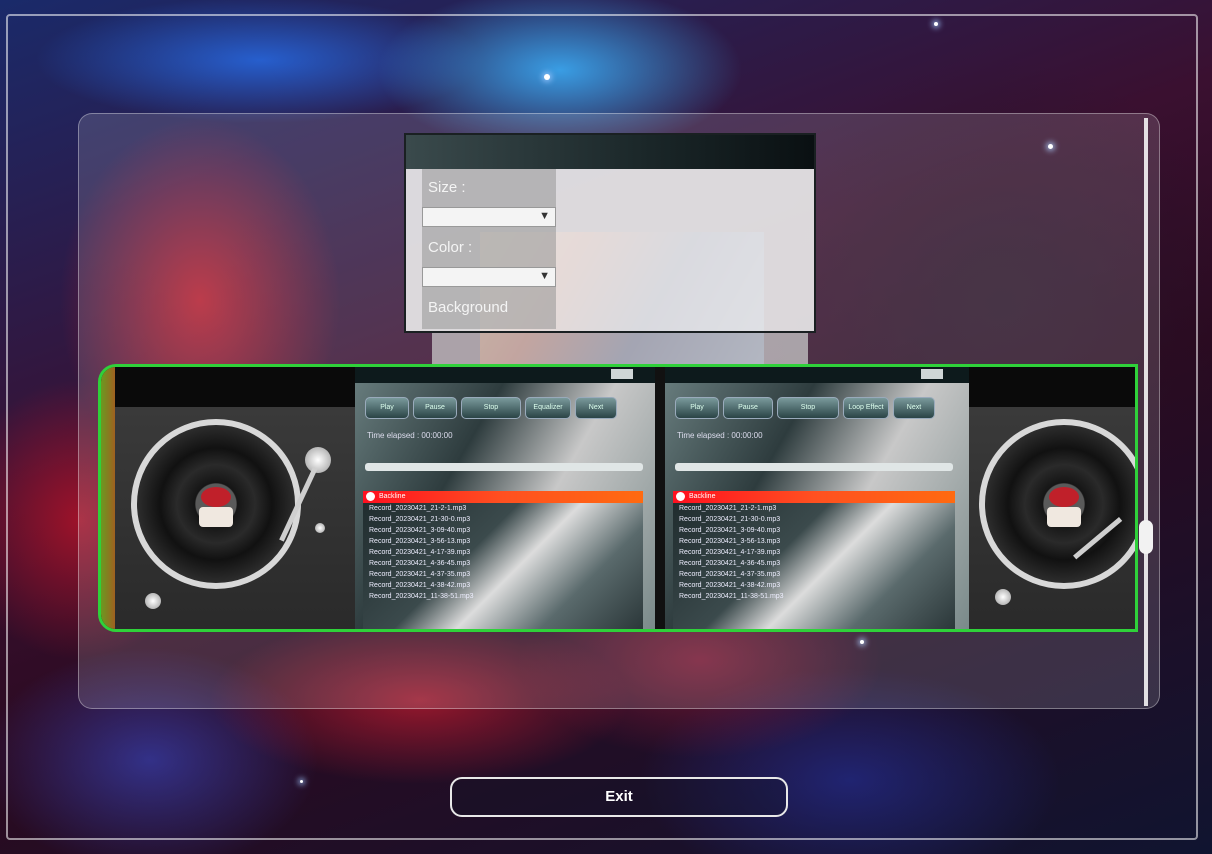 This screenshot has height=854, width=1212. Describe the element at coordinates (610, 152) in the screenshot. I see `settings-titlebar` at that location.